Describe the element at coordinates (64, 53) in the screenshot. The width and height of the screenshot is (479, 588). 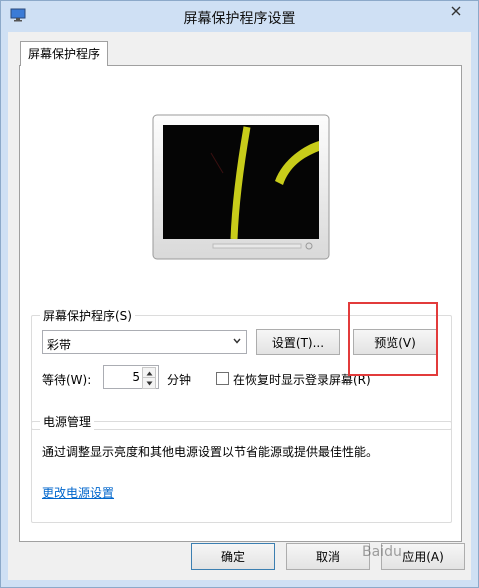
I see `tab-screensaver: 屏幕保护程序` at that location.